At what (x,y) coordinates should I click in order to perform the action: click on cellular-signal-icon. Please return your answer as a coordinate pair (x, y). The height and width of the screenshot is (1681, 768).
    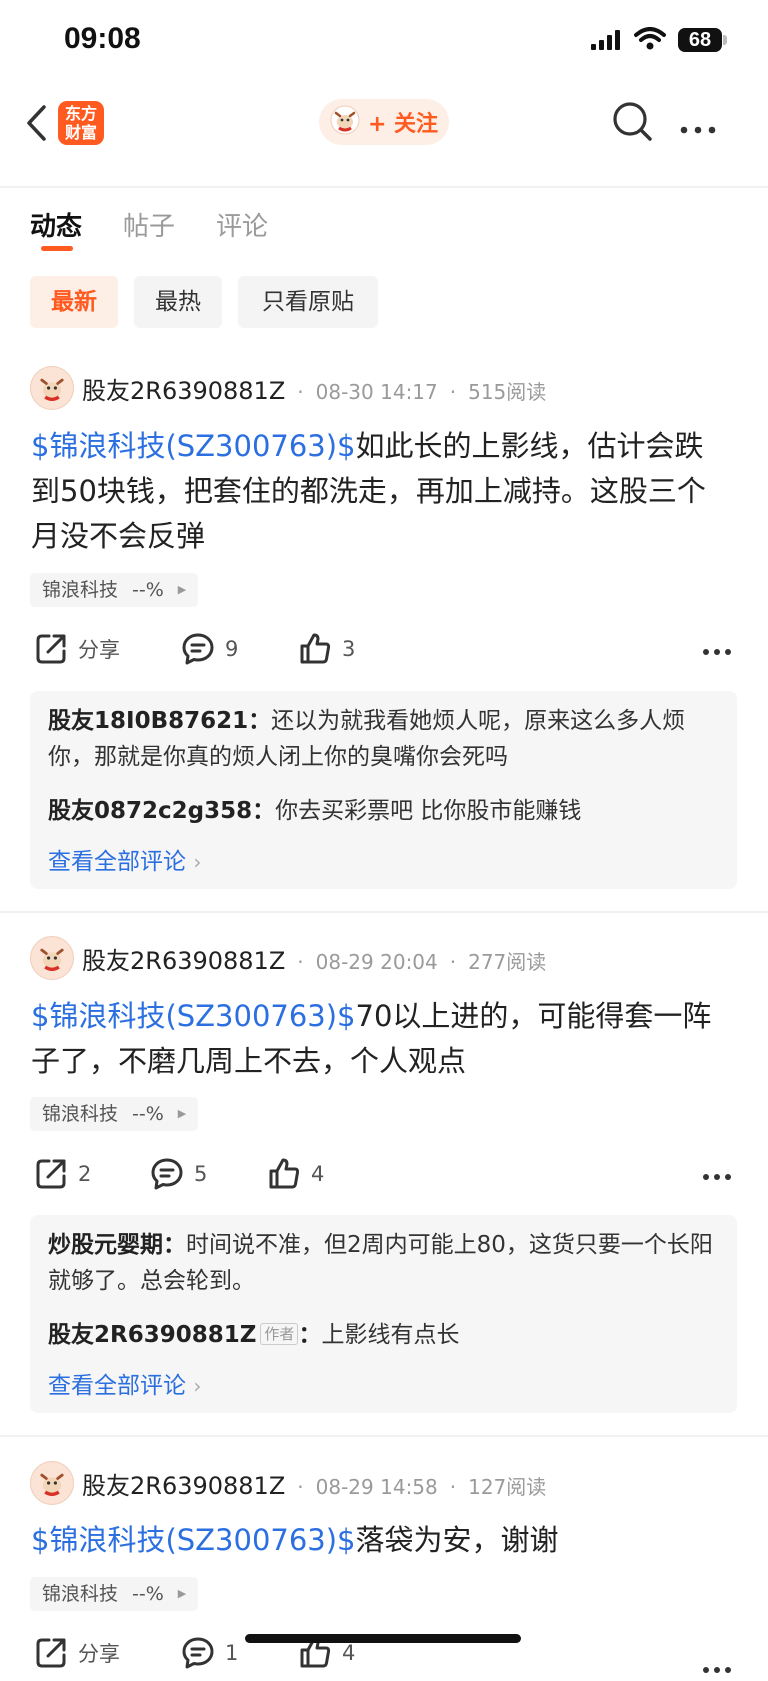
    Looking at the image, I should click on (607, 42).